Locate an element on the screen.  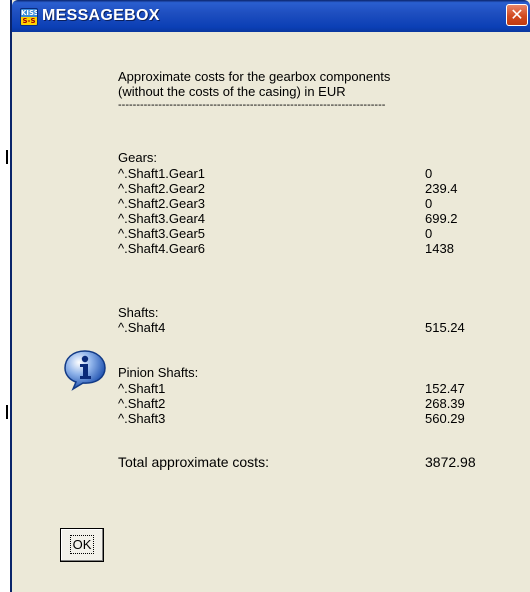
ok-button: OK is located at coordinates (82, 545).